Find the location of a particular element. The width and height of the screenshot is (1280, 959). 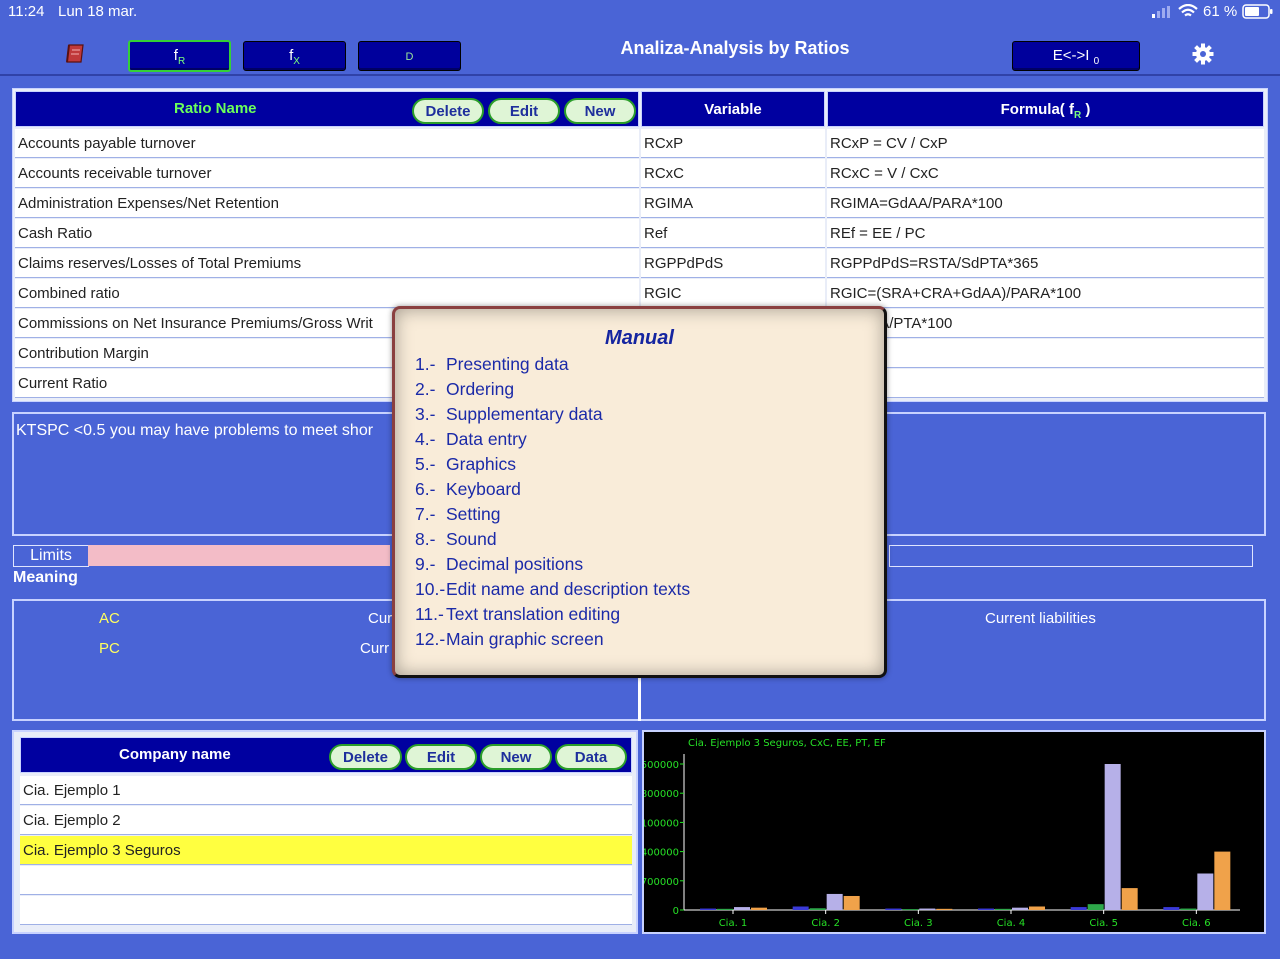

manual-item: 9.- Decimal positions is located at coordinates (499, 564).